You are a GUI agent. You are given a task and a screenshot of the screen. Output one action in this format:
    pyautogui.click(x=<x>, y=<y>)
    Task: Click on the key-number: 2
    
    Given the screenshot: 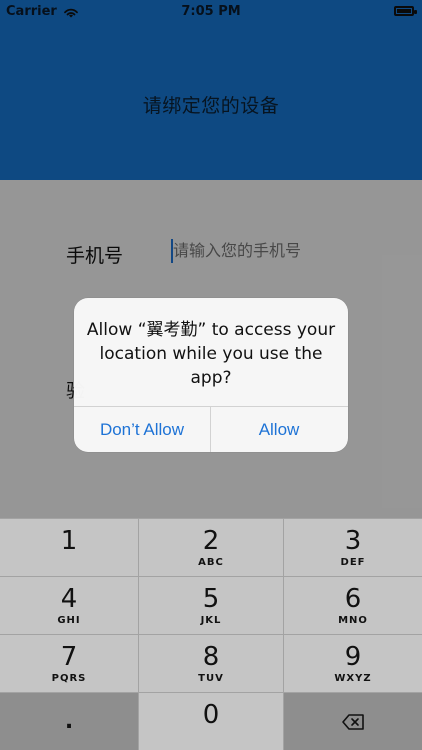 What is the action you would take?
    pyautogui.click(x=211, y=541)
    